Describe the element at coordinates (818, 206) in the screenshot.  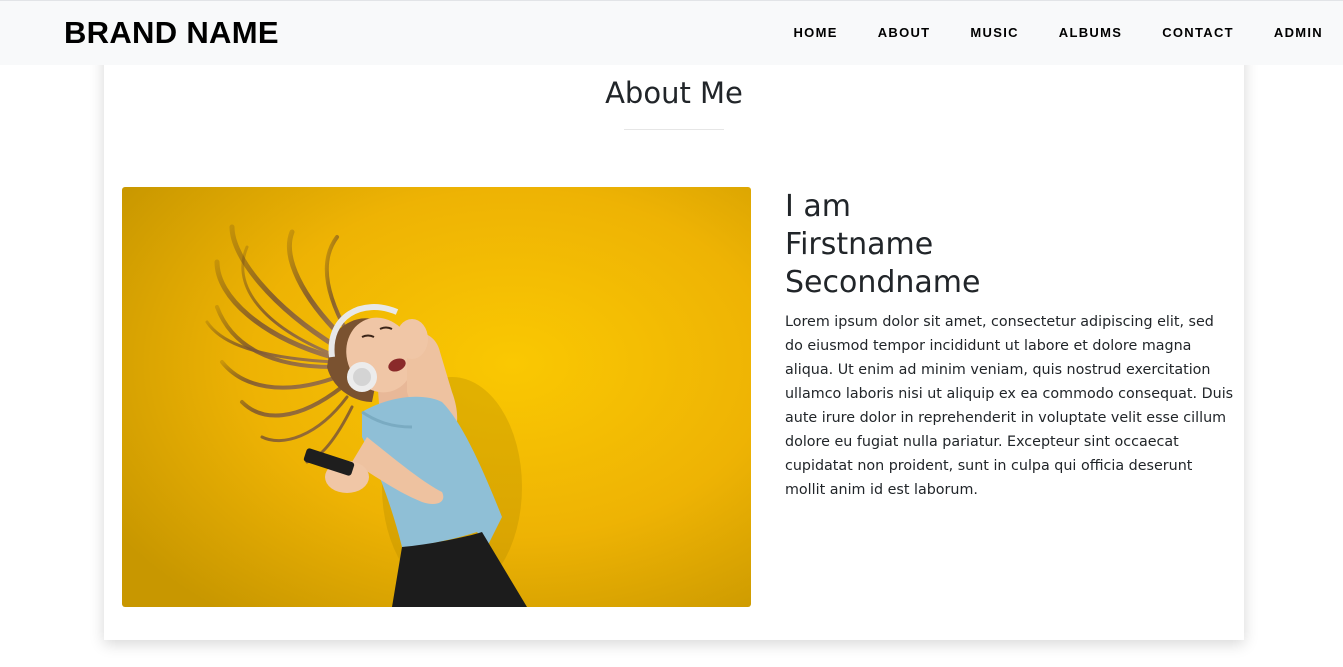
I see `heading-line-1: I am` at that location.